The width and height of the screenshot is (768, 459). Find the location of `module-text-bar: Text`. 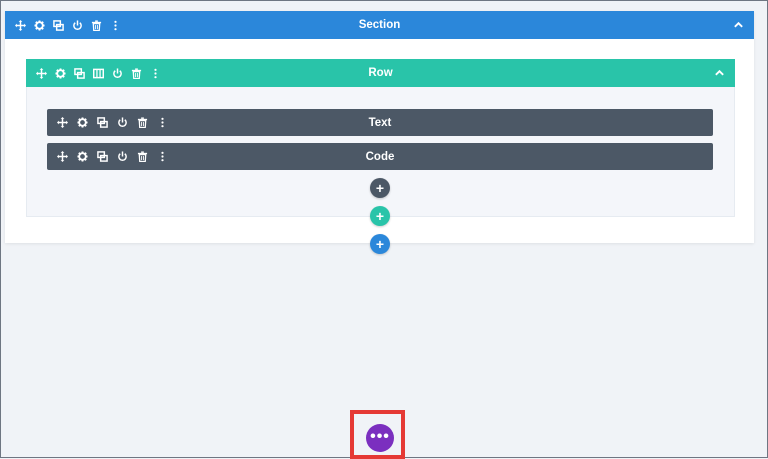

module-text-bar: Text is located at coordinates (380, 122).